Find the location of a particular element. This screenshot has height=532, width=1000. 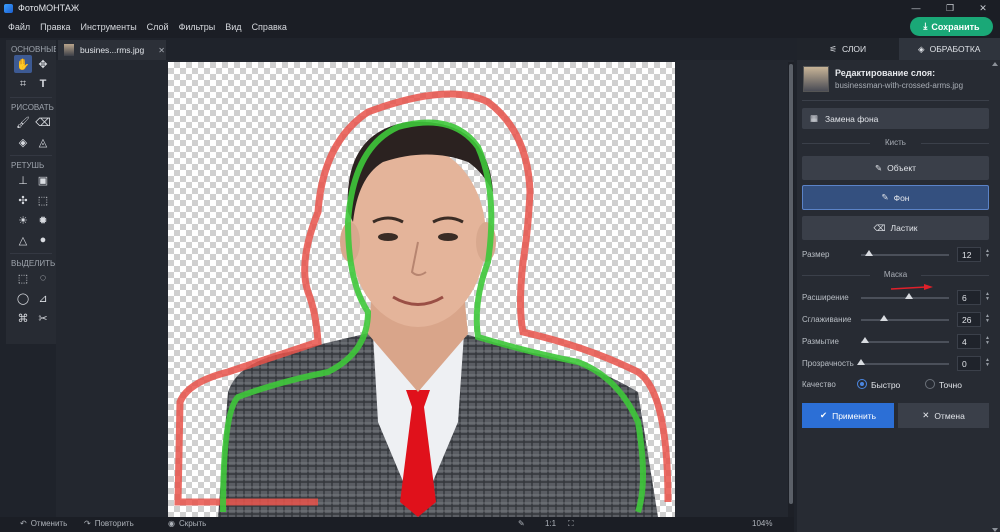

fit-screen-icon: ⛶ is located at coordinates (571, 524).